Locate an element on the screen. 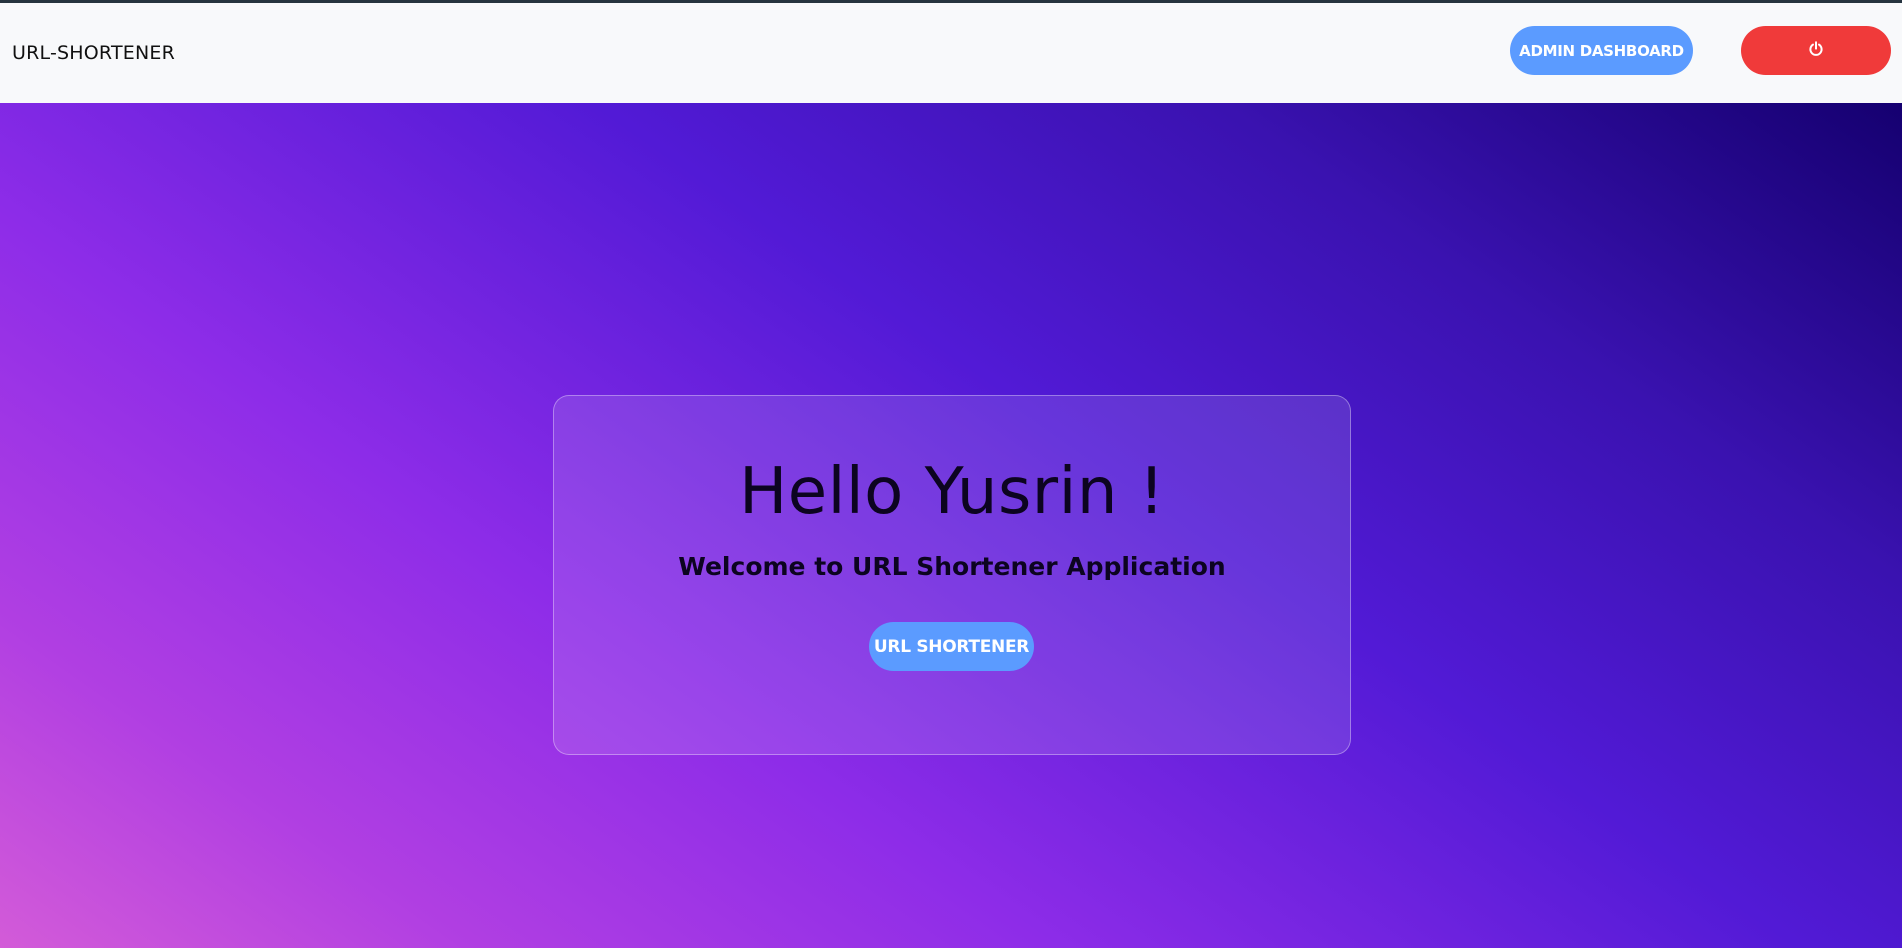  logout-button is located at coordinates (1816, 50).